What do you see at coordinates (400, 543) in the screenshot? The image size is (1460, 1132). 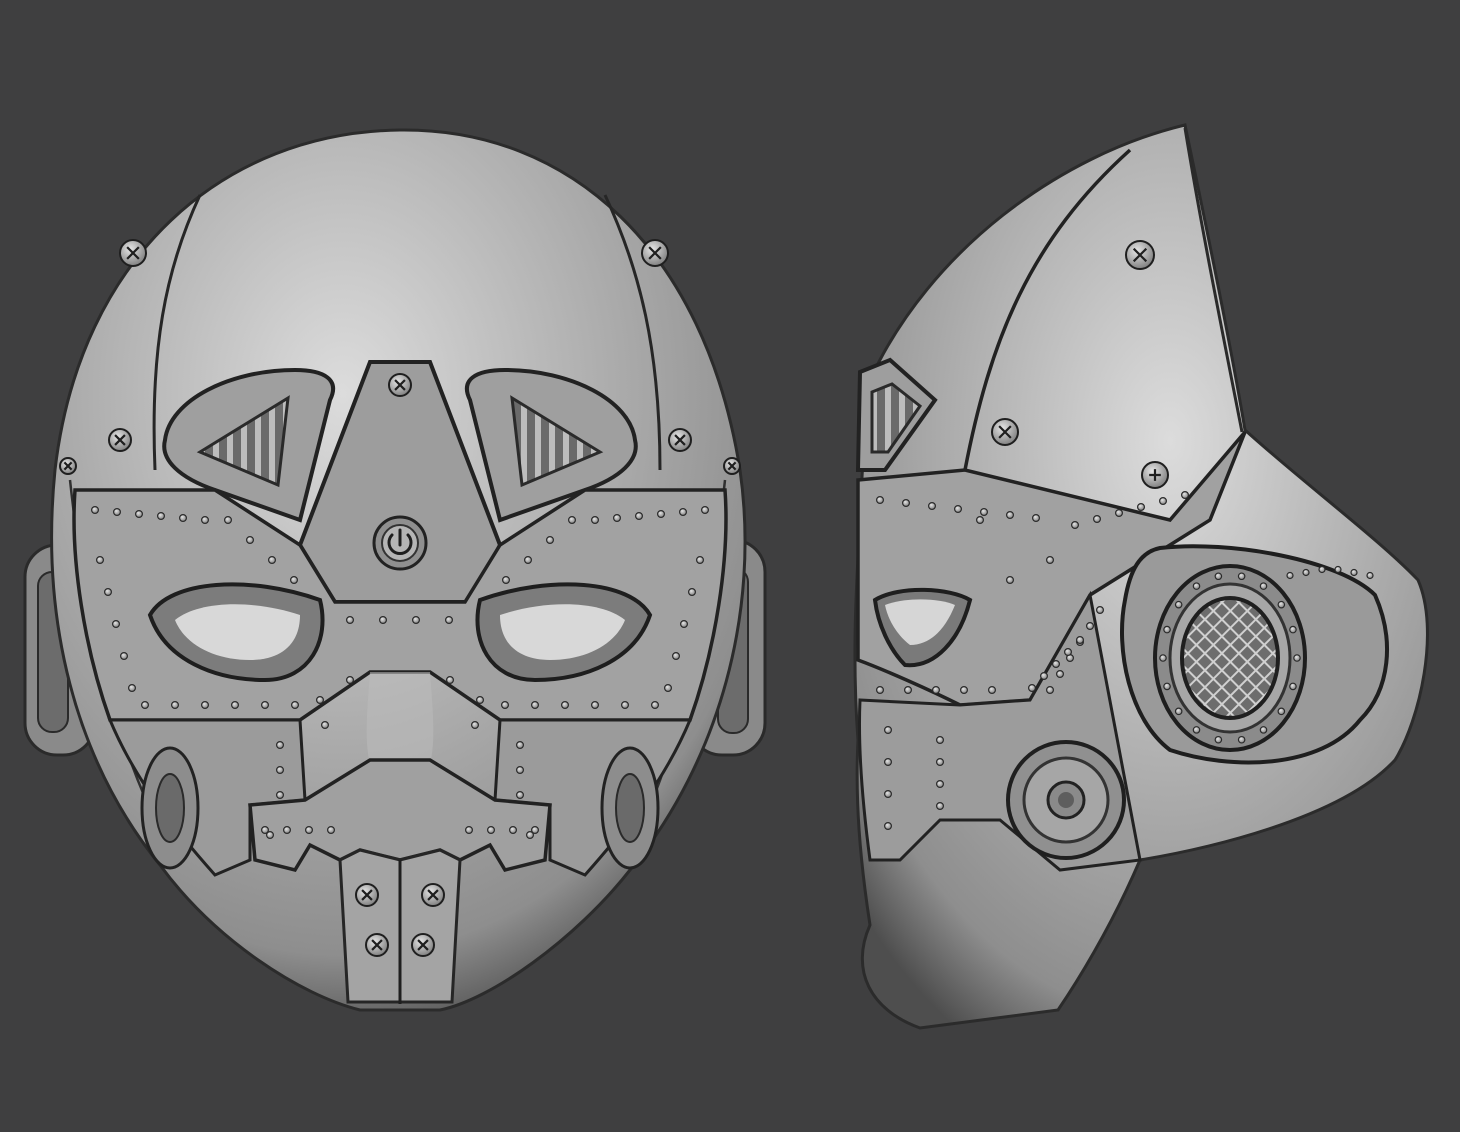 I see `power-icon` at bounding box center [400, 543].